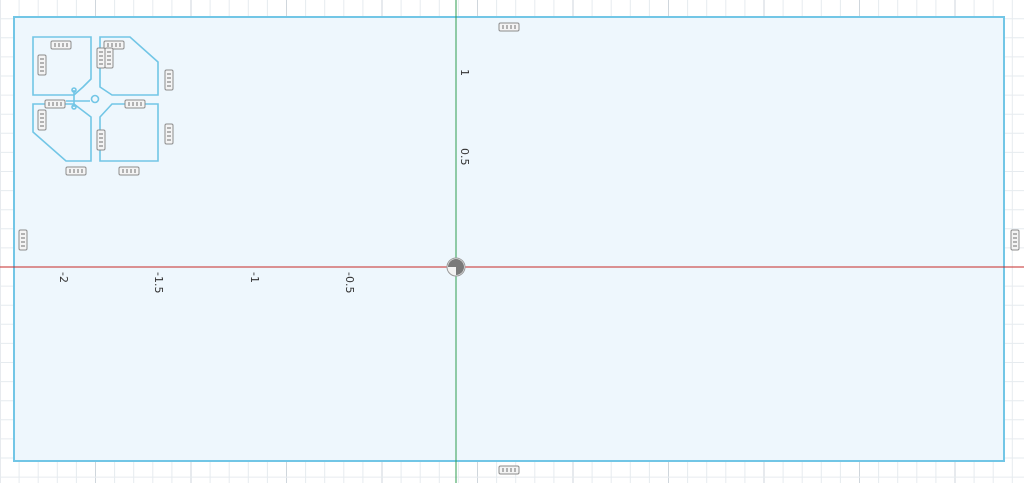 The height and width of the screenshot is (488, 1024). I want to click on origin-marker-icon, so click(456, 267).